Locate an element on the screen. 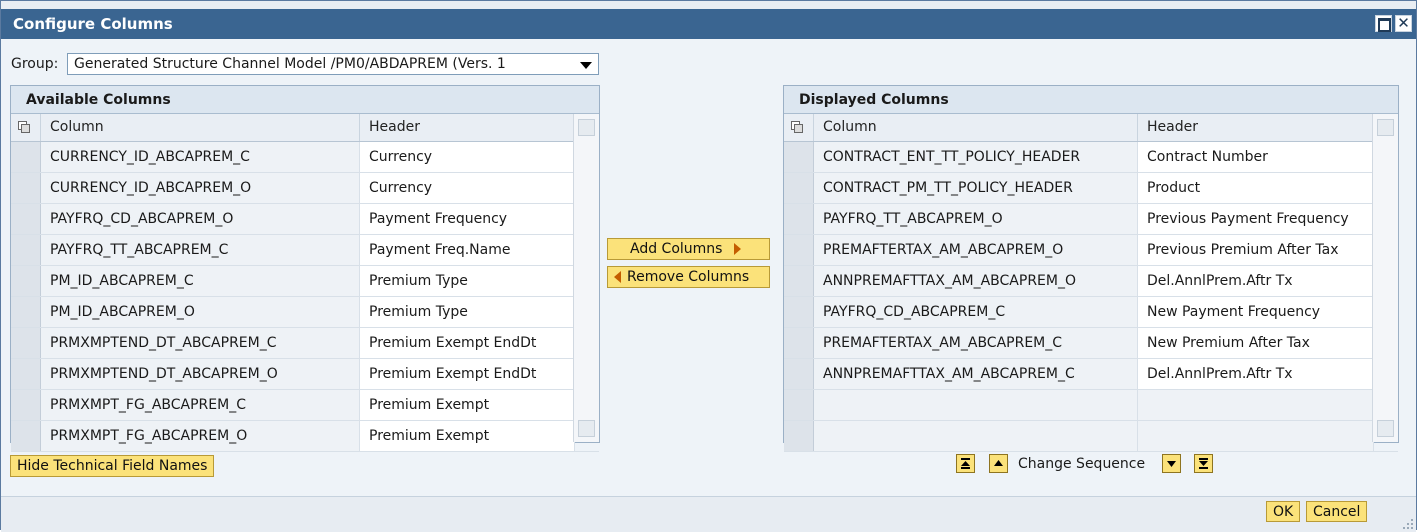 Image resolution: width=1417 pixels, height=532 pixels. column-name-cell: CURRENCY_ID_ABCAPREM_O is located at coordinates (200, 188).